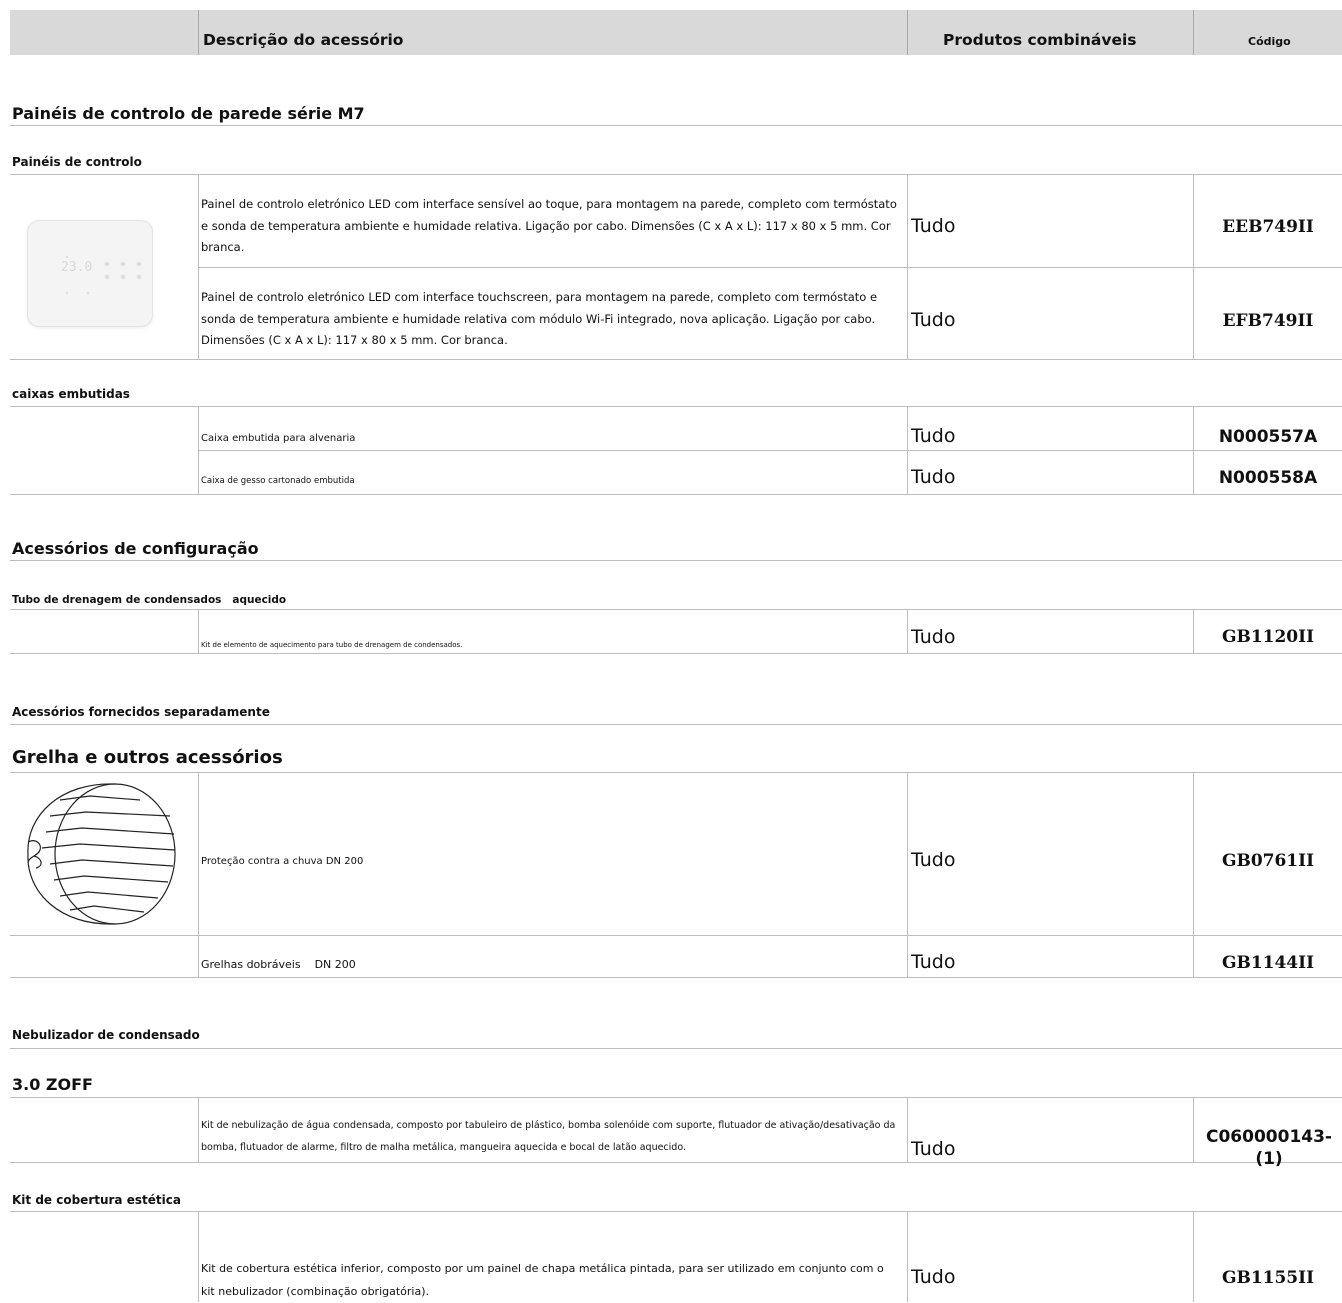 The image size is (1342, 1303). What do you see at coordinates (1268, 861) in the screenshot?
I see `row-code: GB0761II` at bounding box center [1268, 861].